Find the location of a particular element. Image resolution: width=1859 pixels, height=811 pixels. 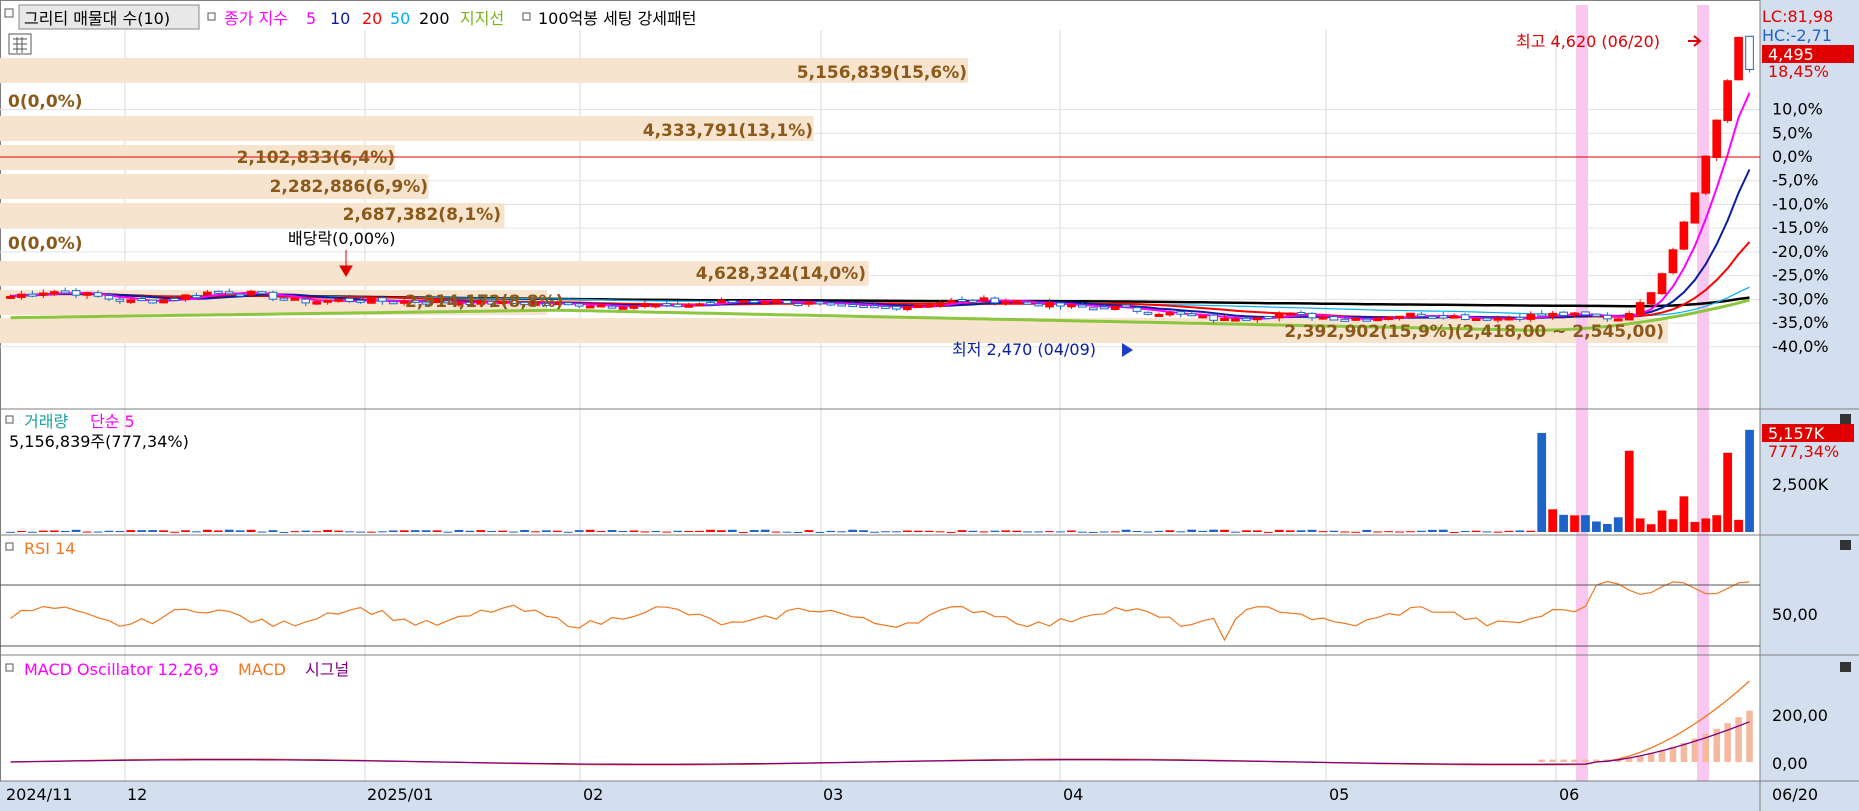

ma-period-20: 20 is located at coordinates (372, 18).